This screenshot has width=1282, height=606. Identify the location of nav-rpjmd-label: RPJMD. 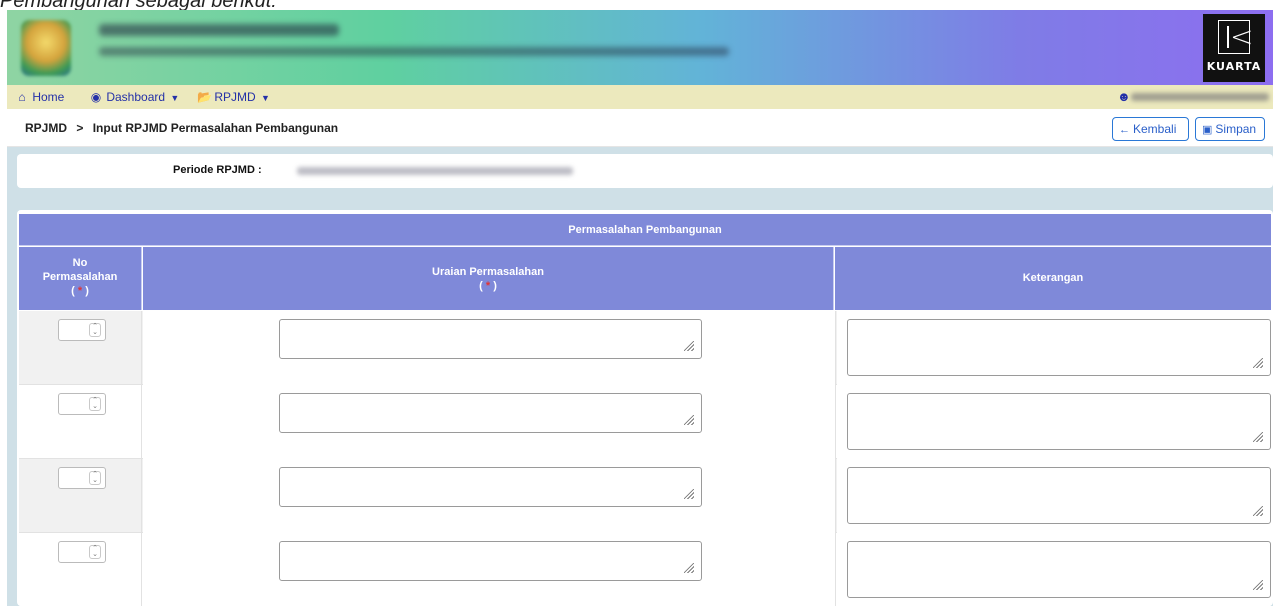
(235, 97).